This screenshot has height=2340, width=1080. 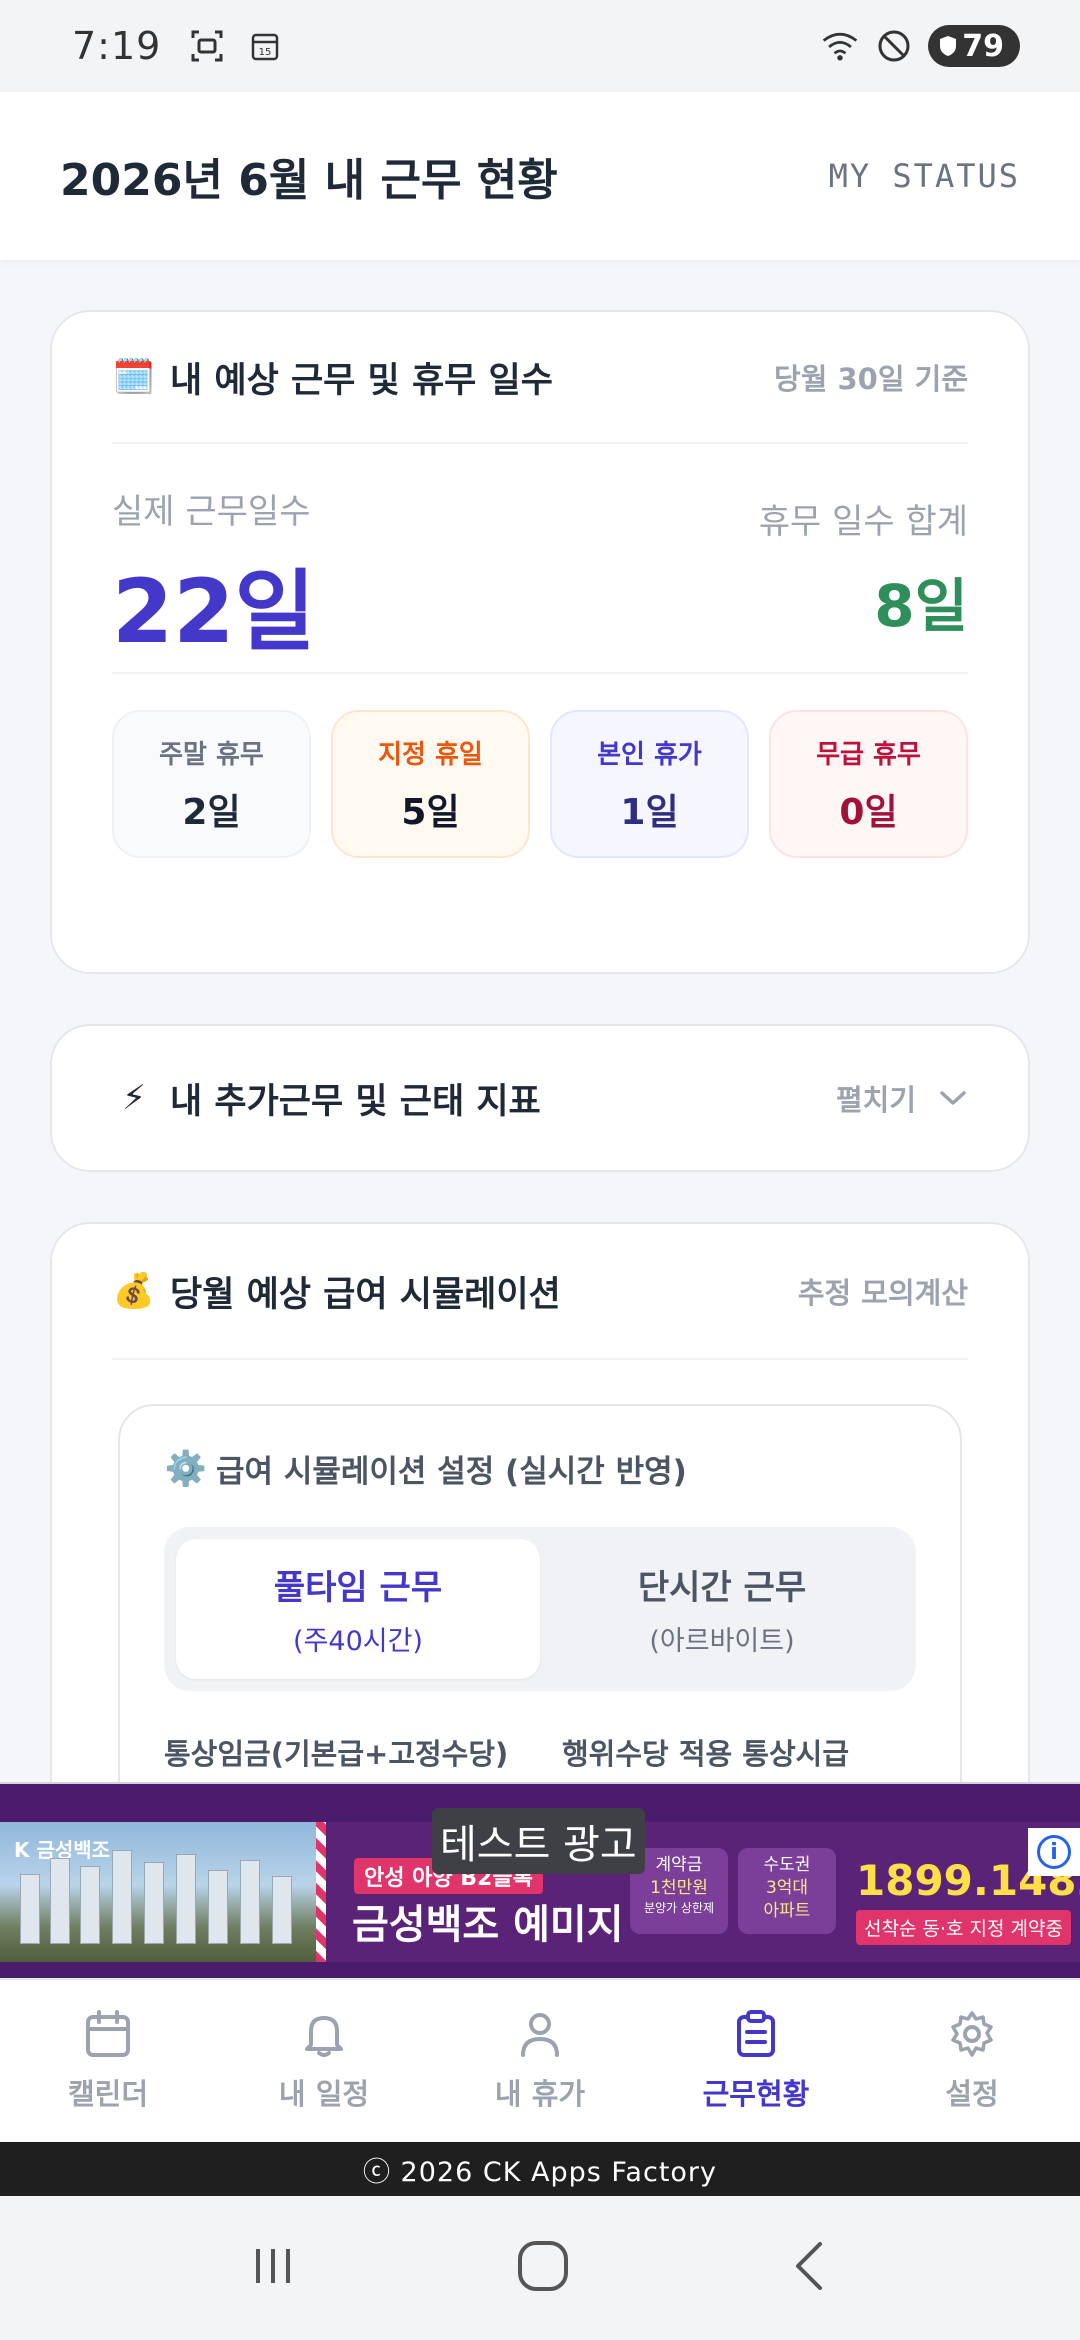 I want to click on chevron-down-icon, so click(x=953, y=1098).